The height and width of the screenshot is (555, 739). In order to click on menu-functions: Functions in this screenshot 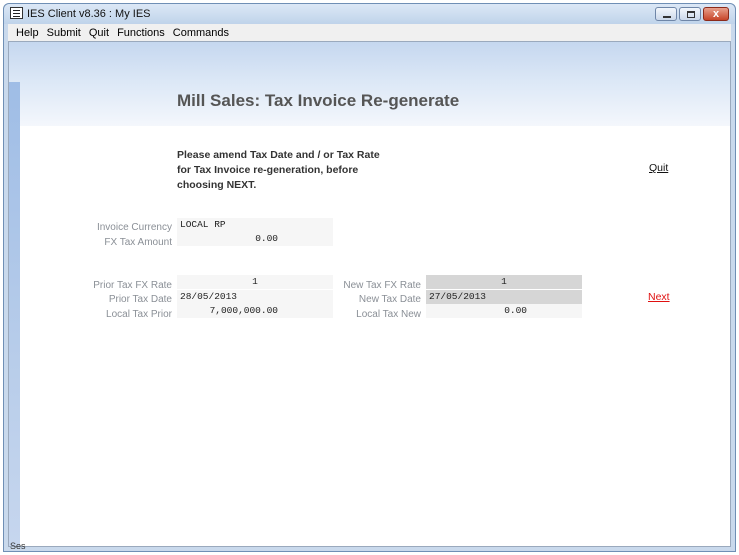, I will do `click(141, 33)`.